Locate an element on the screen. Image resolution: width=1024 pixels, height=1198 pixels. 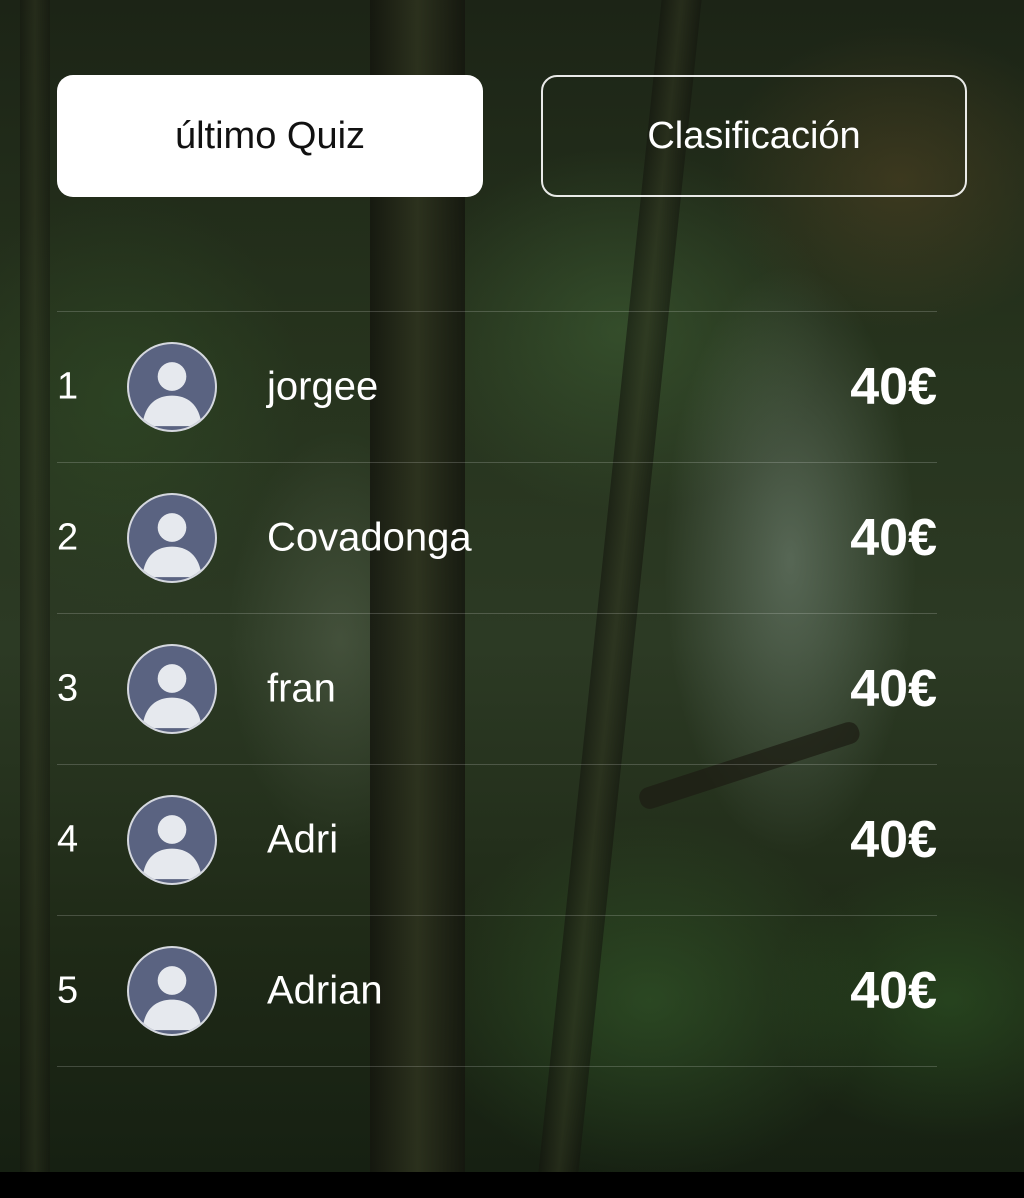
player-name: jorgee is located at coordinates (323, 386).